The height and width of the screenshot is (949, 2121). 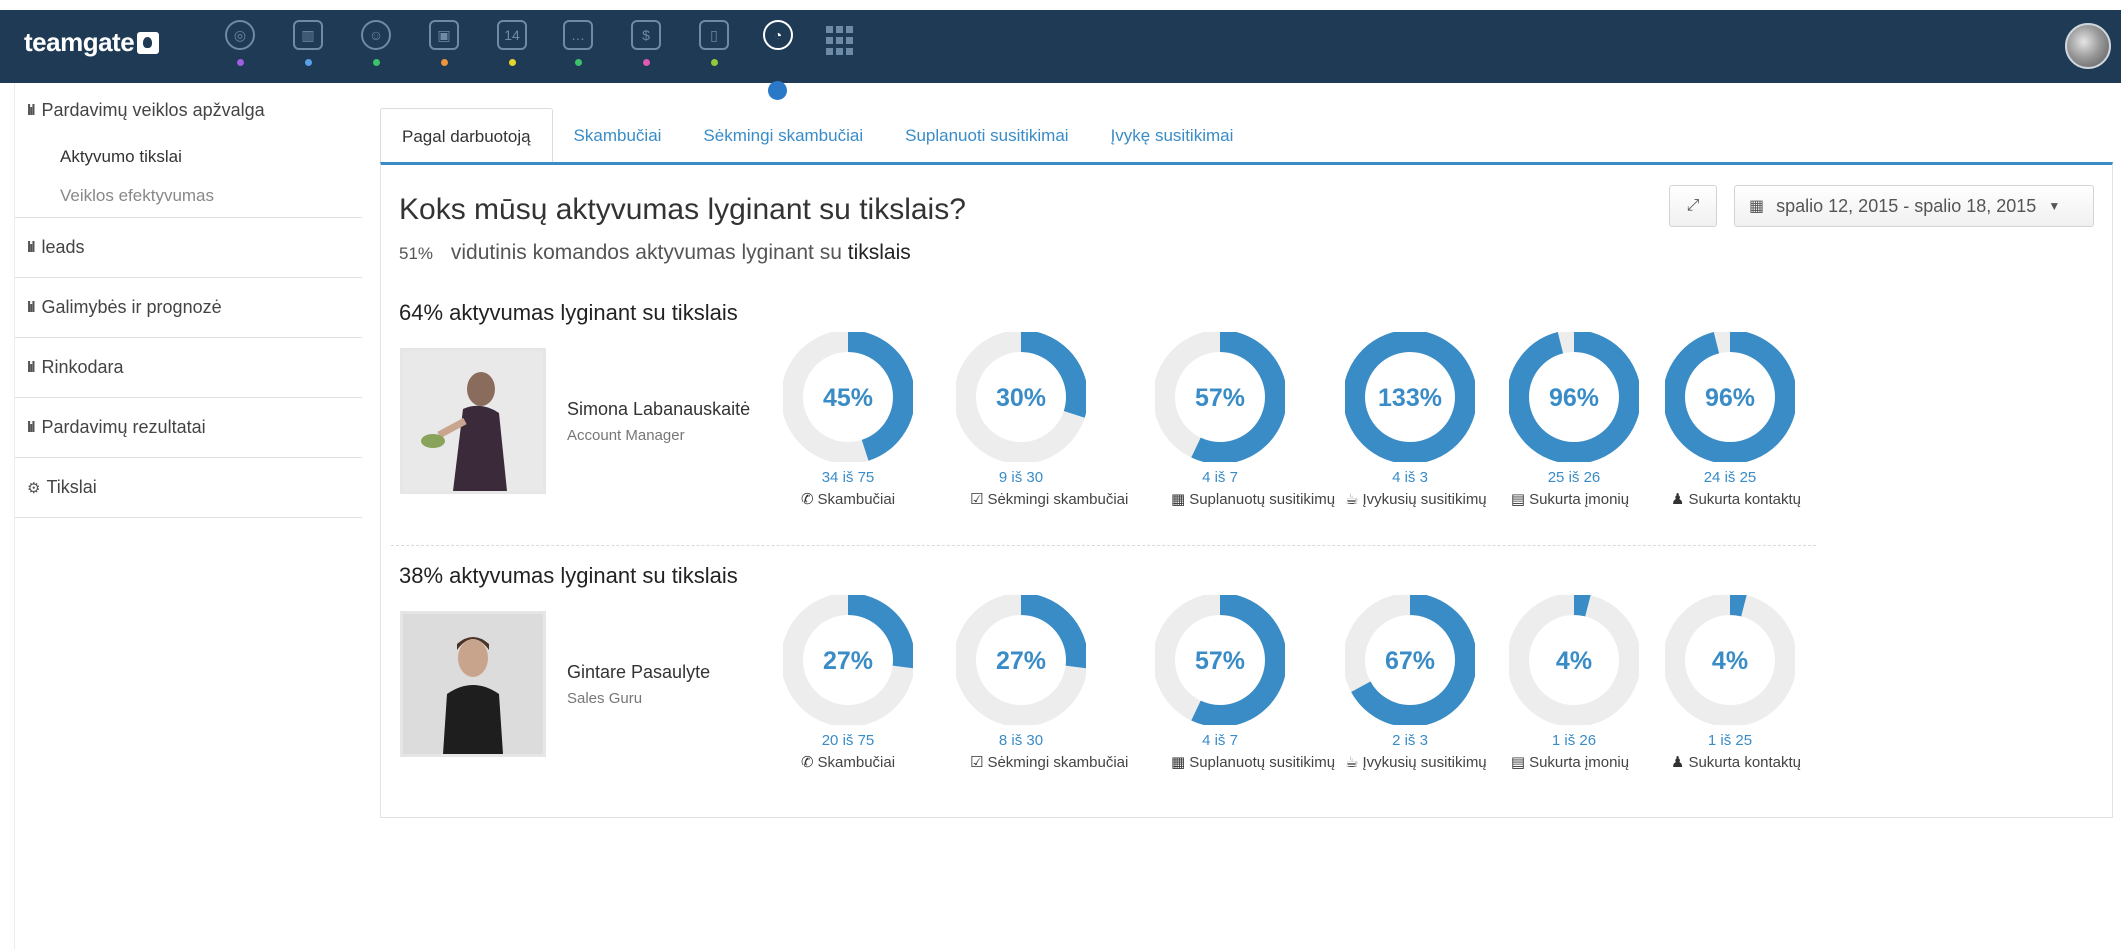 What do you see at coordinates (188, 248) in the screenshot?
I see `sidebar-item-leads: lıl leads` at bounding box center [188, 248].